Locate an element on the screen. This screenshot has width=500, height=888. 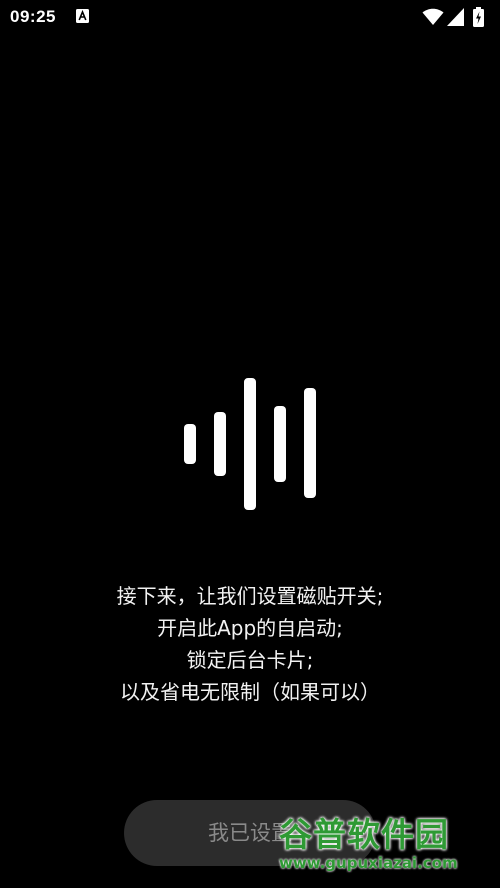
notification-a-icon is located at coordinates (82, 16).